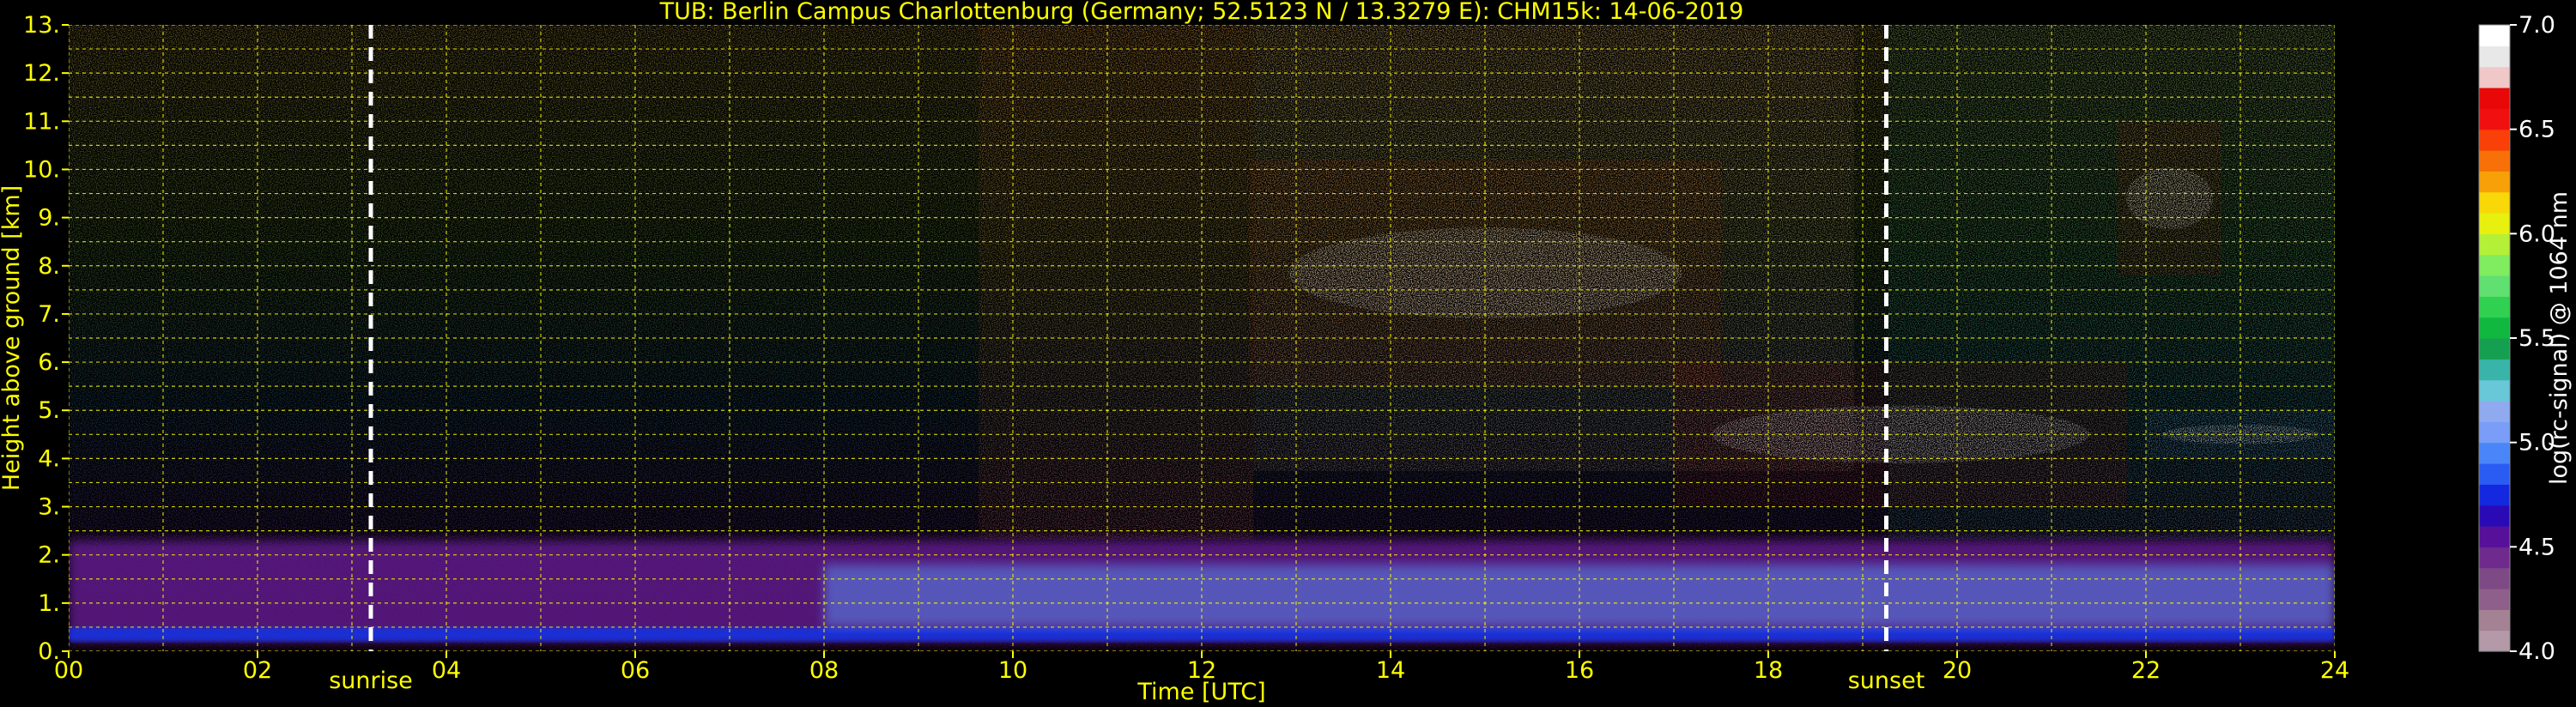  I want to click on x-tick-label: 10, so click(1012, 670).